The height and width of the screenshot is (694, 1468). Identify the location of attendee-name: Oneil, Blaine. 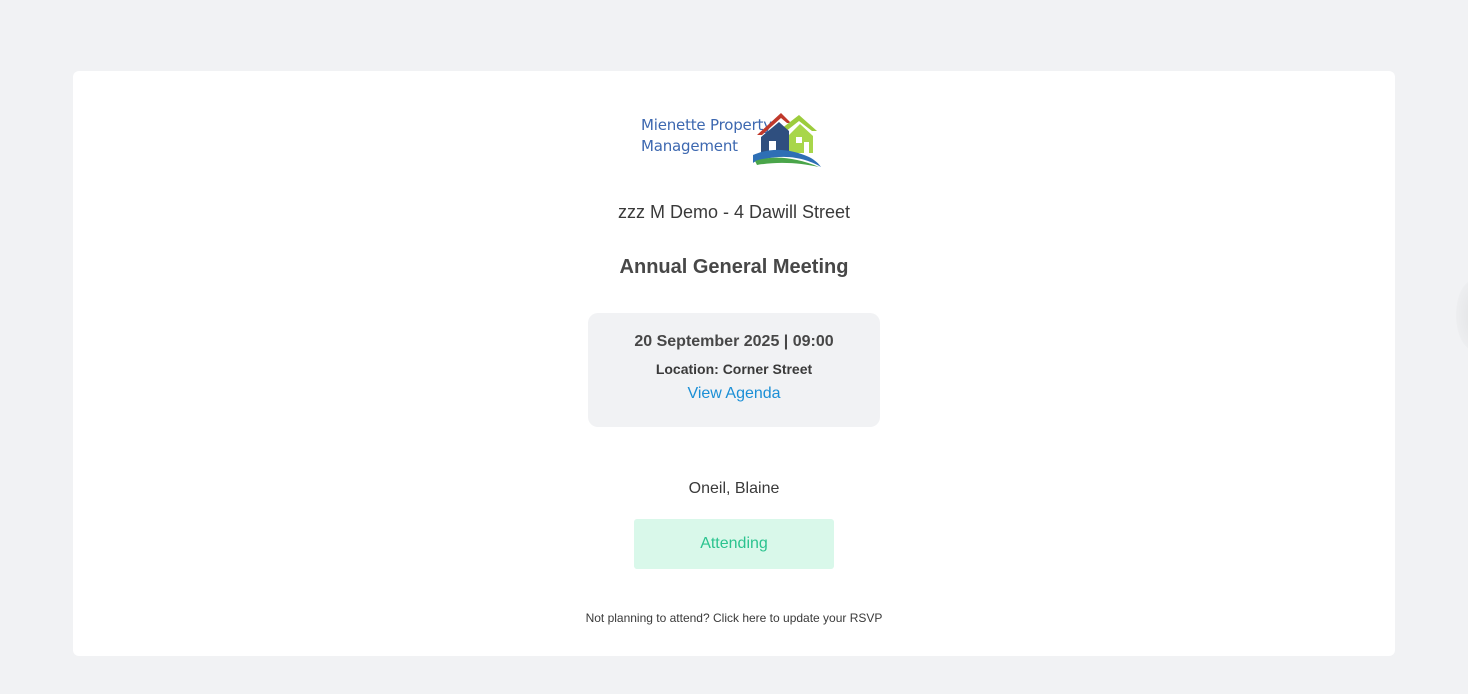
(734, 488).